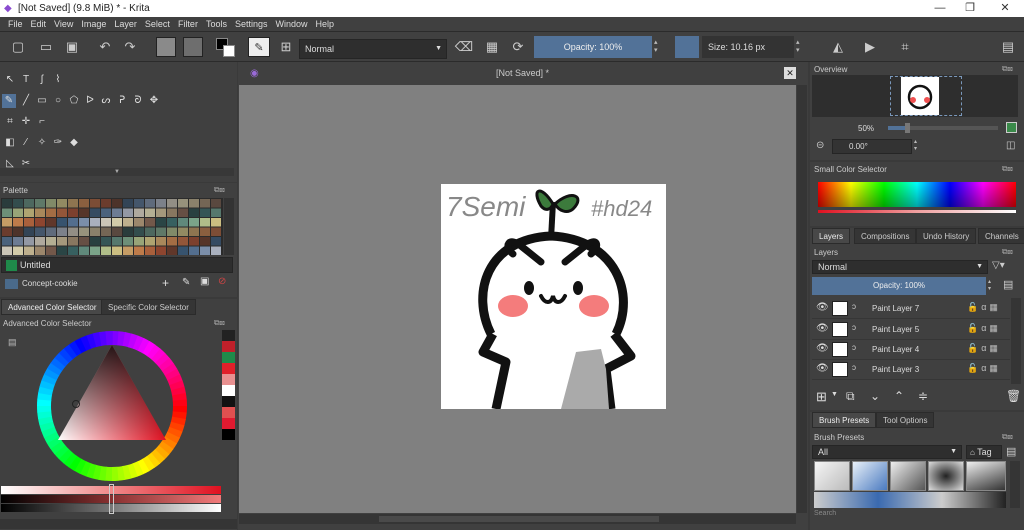 Image resolution: width=1024 pixels, height=530 pixels. Describe the element at coordinates (831, 236) in the screenshot. I see `tab-layers: Layers` at that location.